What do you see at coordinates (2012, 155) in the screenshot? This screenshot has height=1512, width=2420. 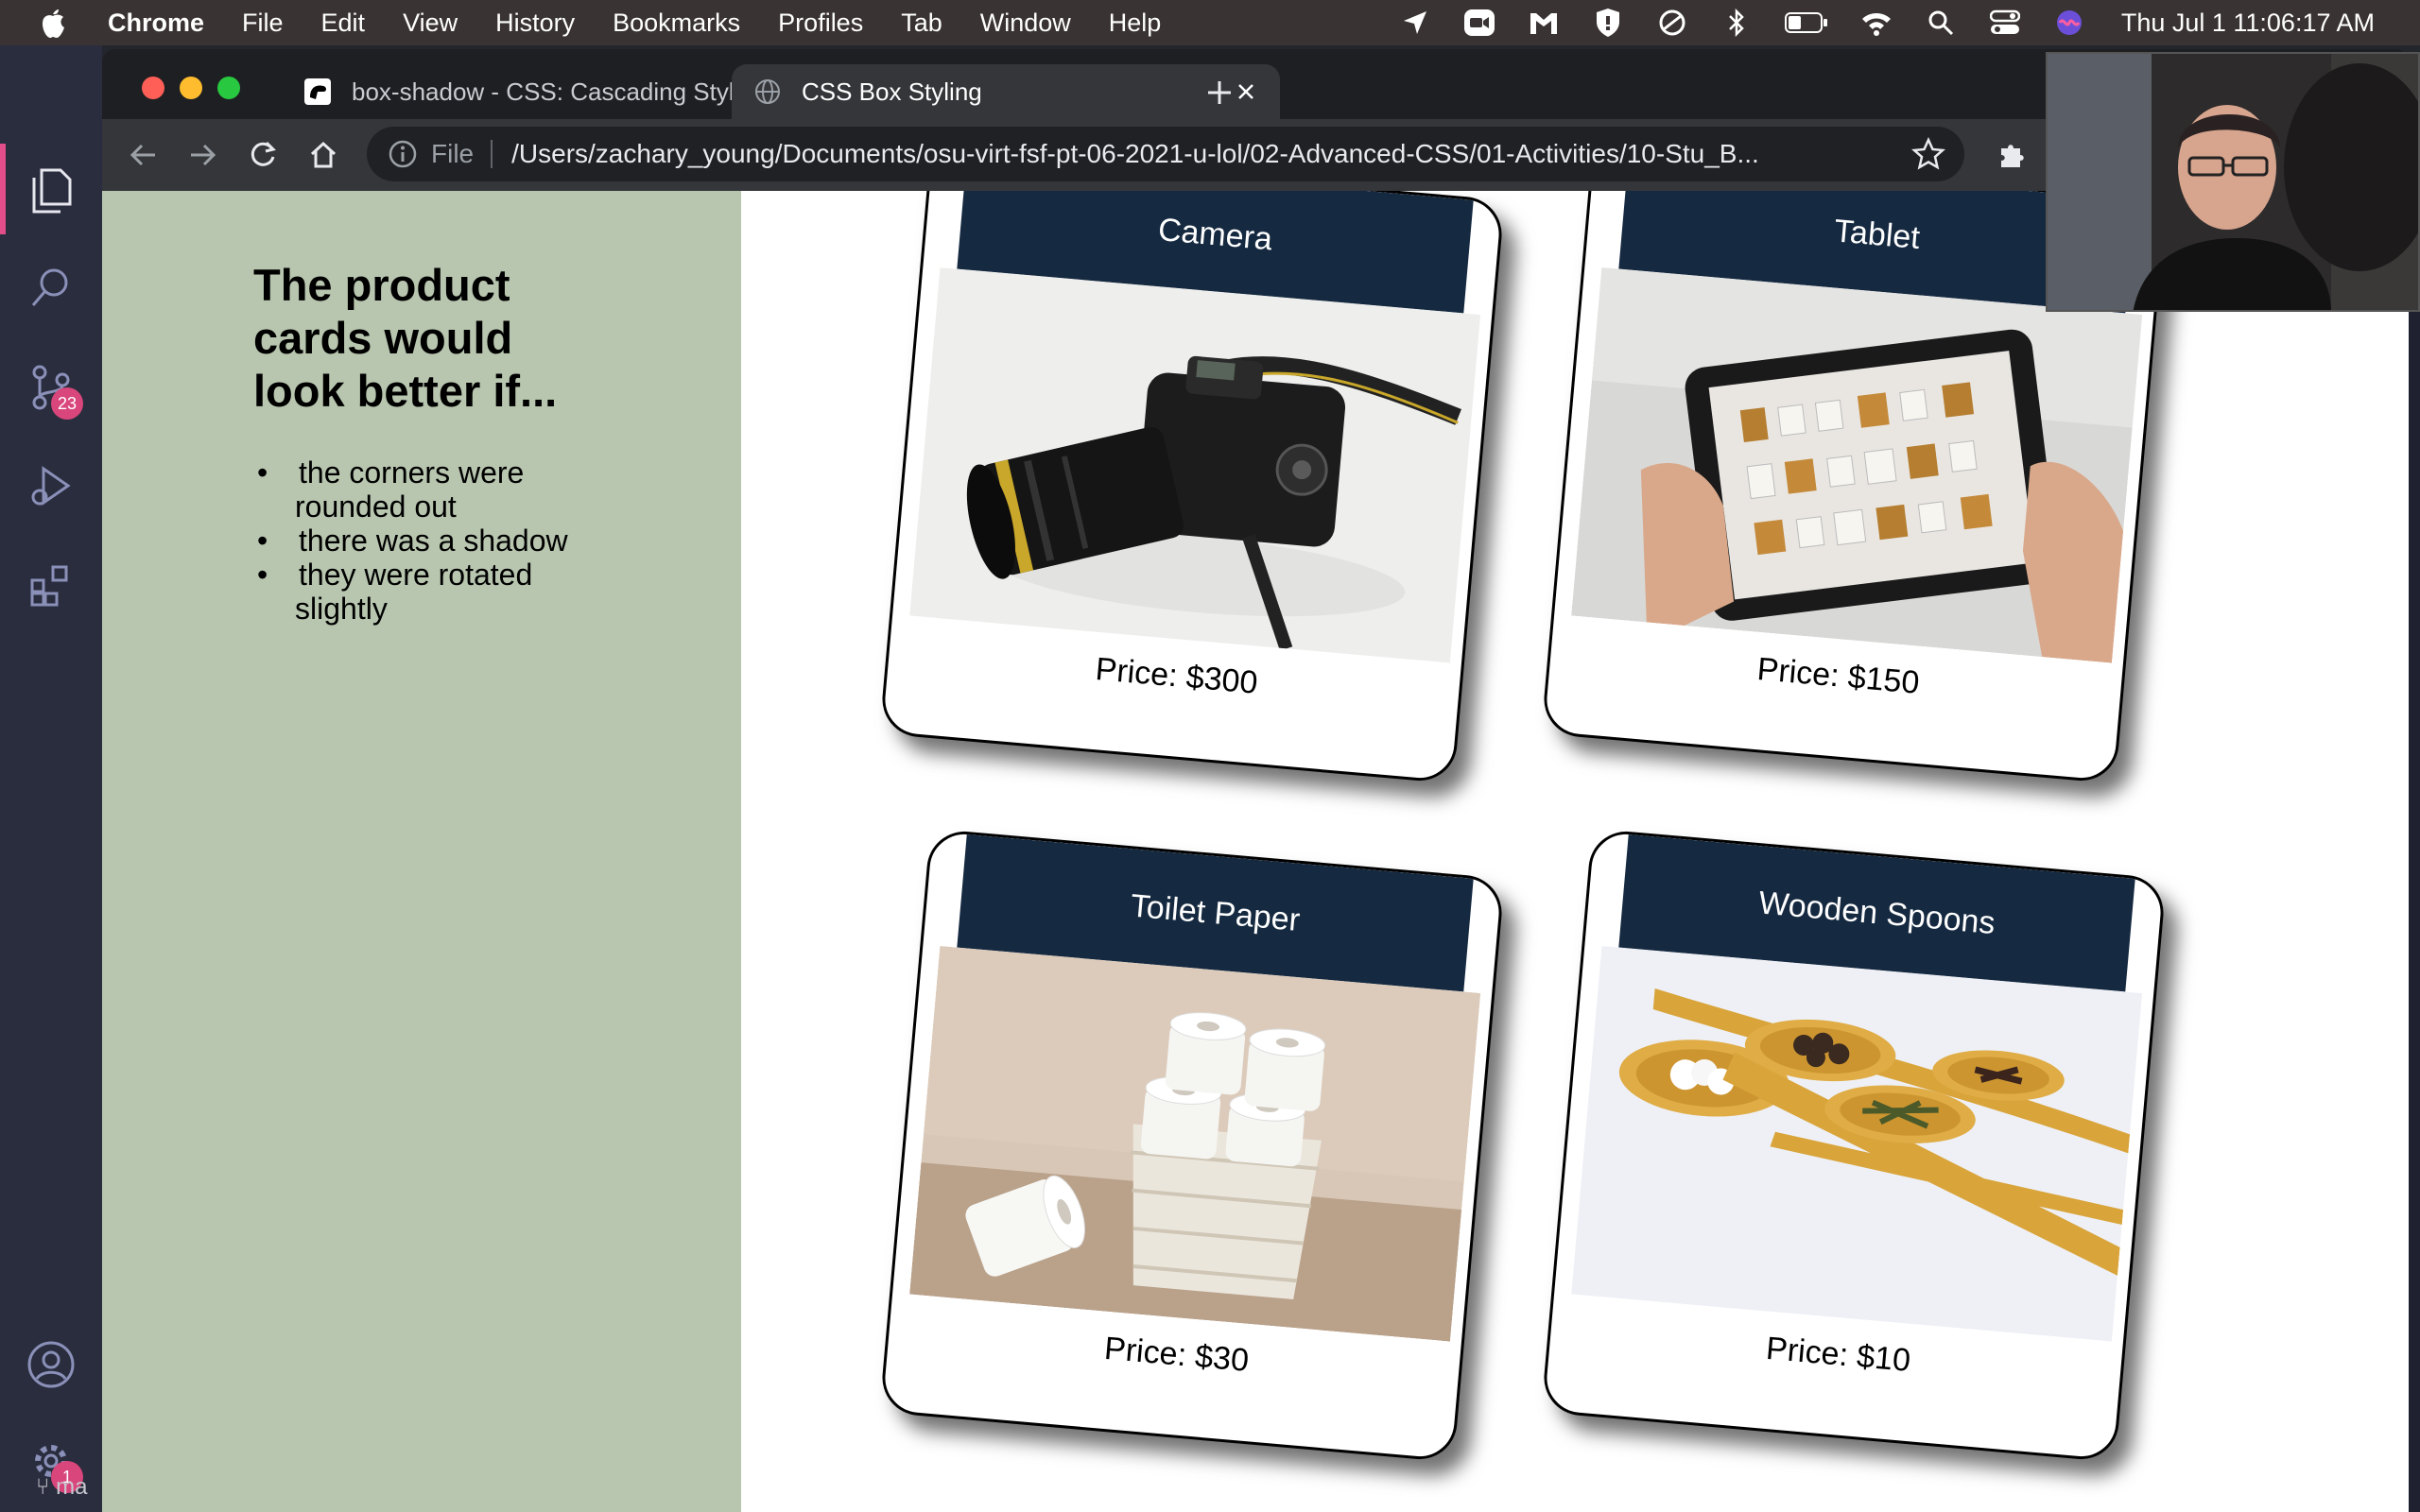 I see `extensions-puzzle-icon` at bounding box center [2012, 155].